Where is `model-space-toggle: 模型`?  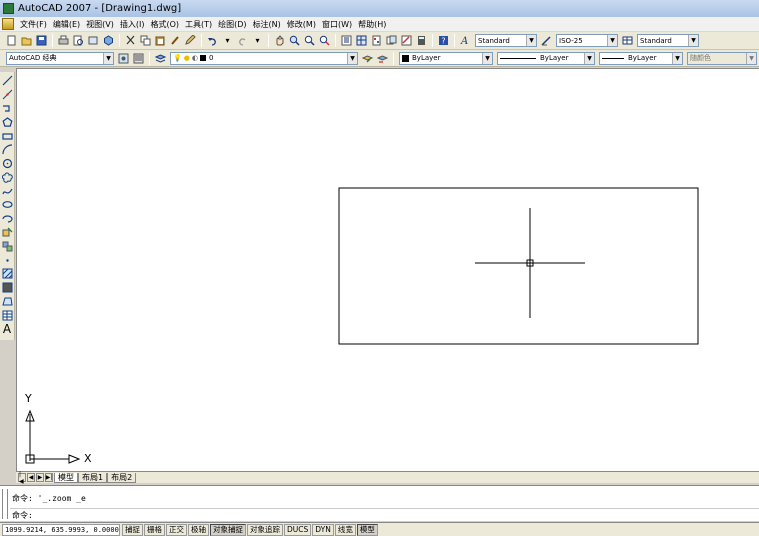 model-space-toggle: 模型 is located at coordinates (367, 529).